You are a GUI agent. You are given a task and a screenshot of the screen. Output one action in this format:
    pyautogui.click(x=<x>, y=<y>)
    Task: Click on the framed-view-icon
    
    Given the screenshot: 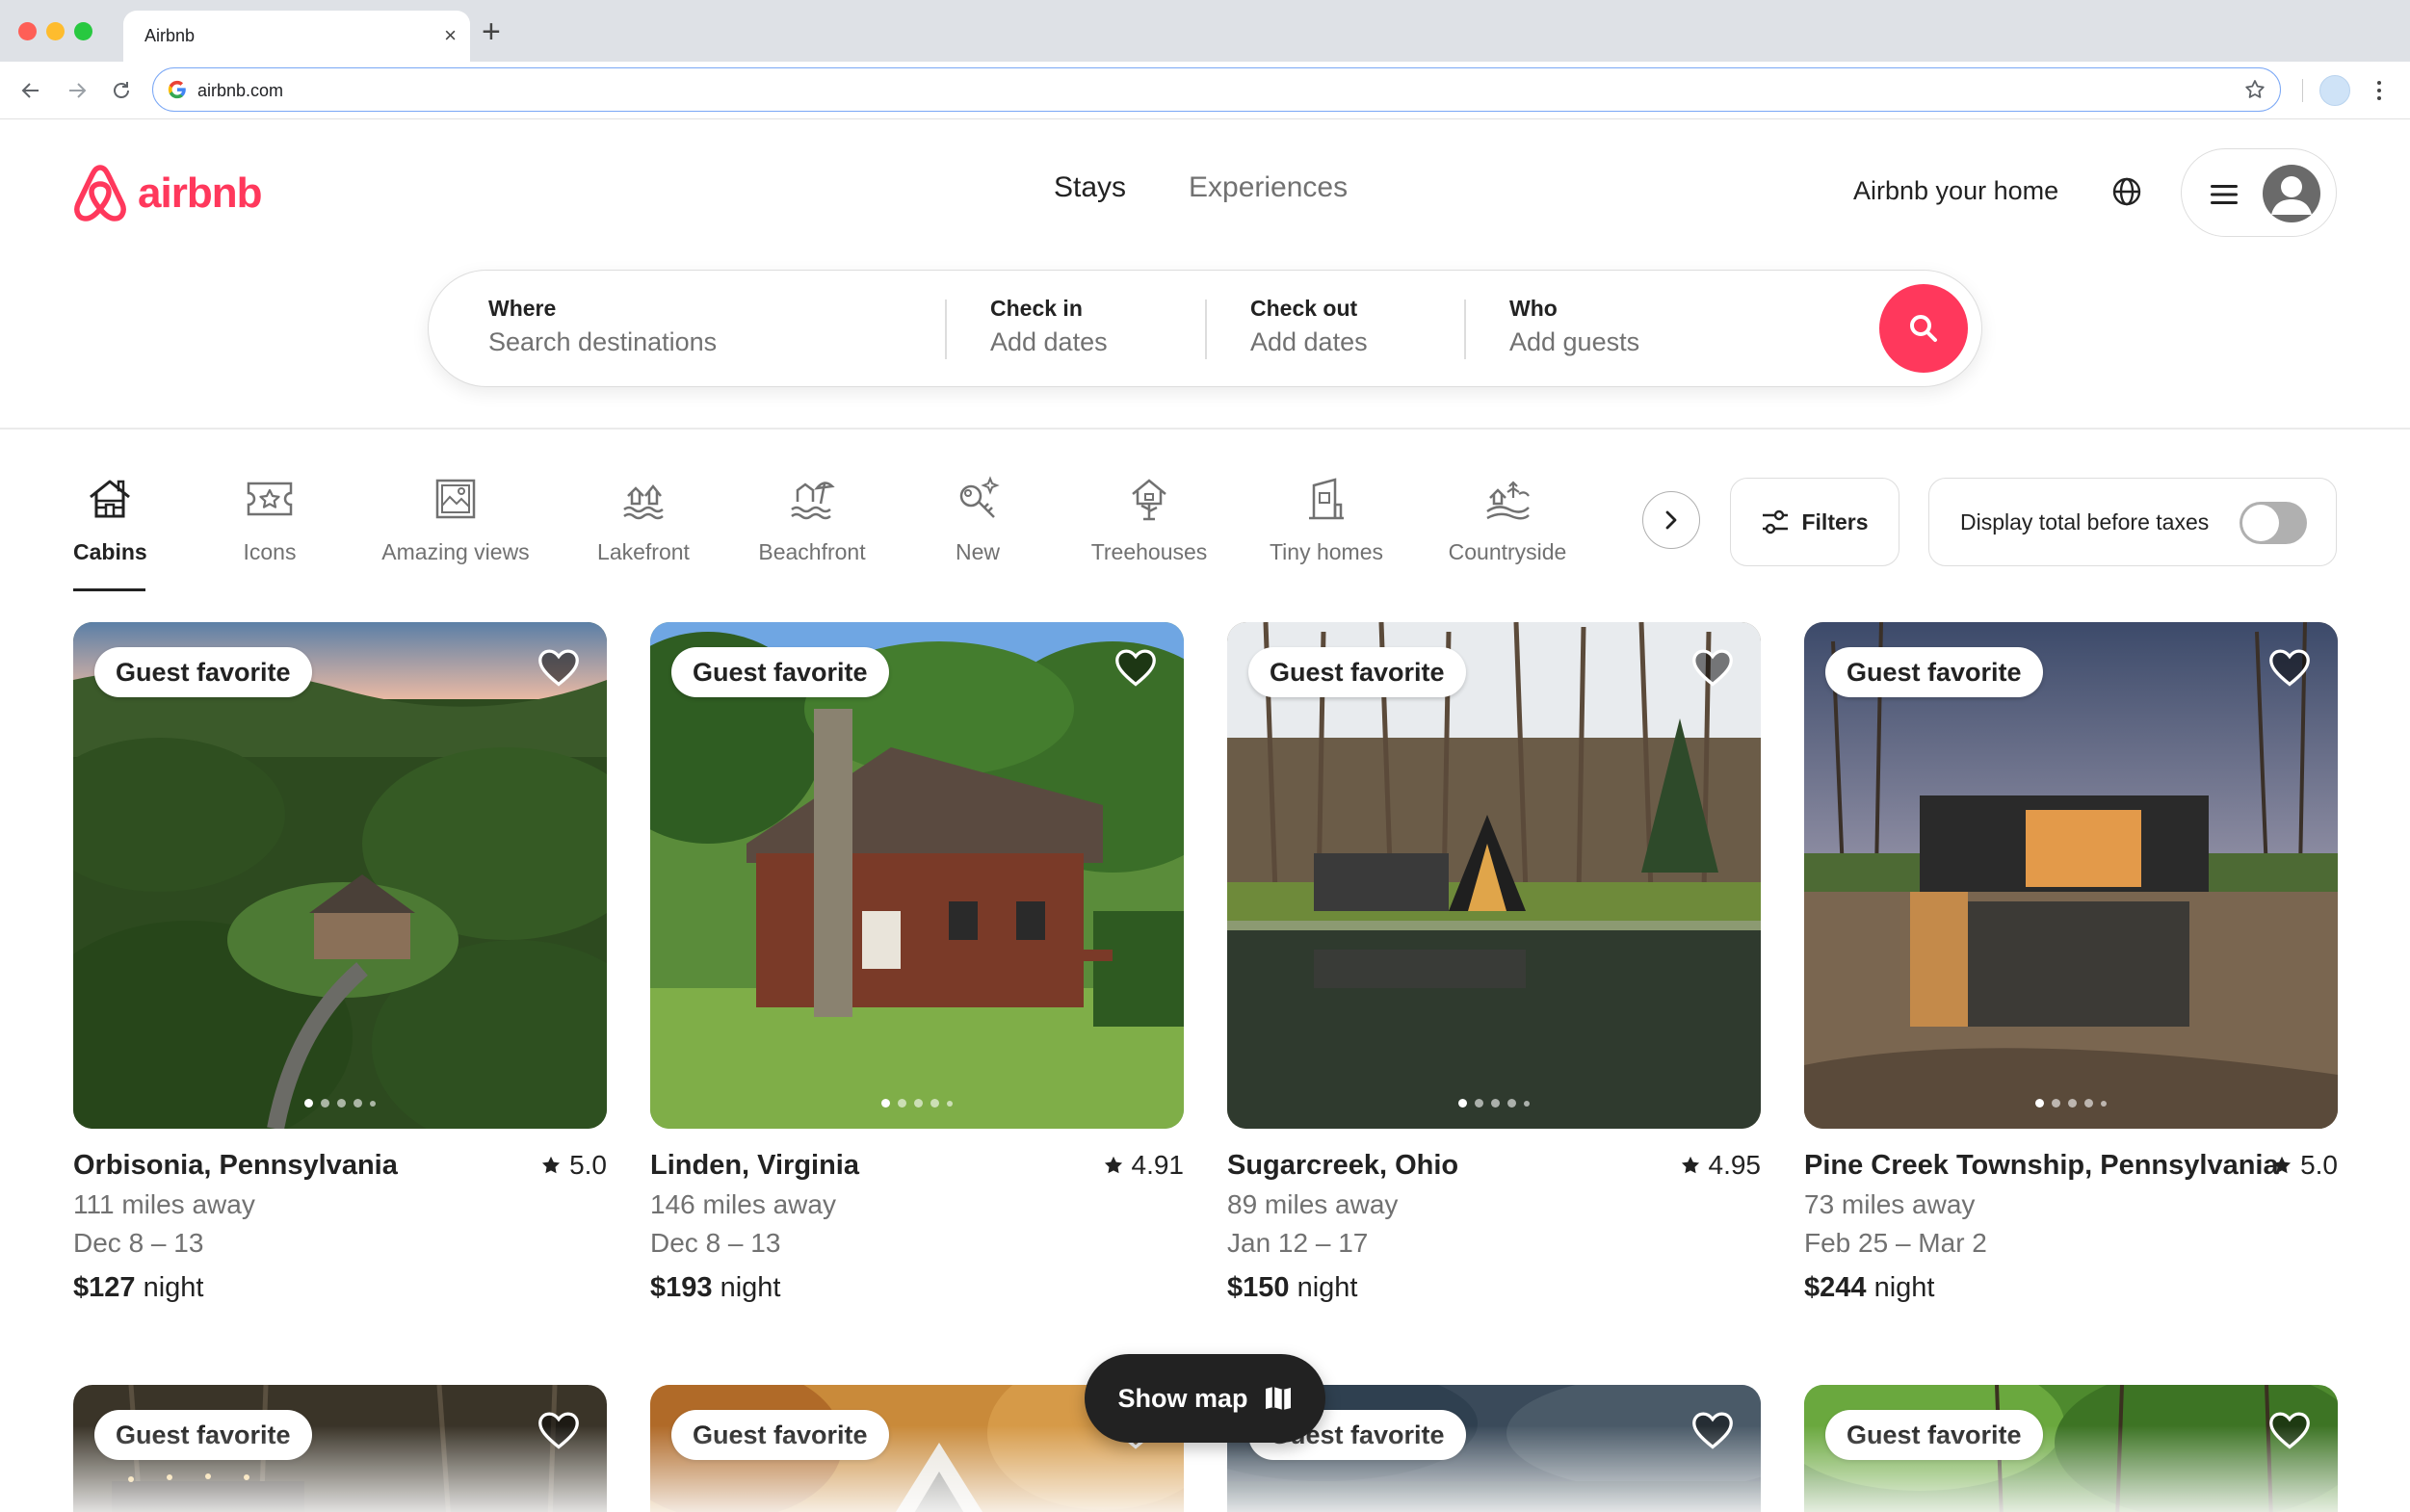 What is the action you would take?
    pyautogui.click(x=456, y=499)
    